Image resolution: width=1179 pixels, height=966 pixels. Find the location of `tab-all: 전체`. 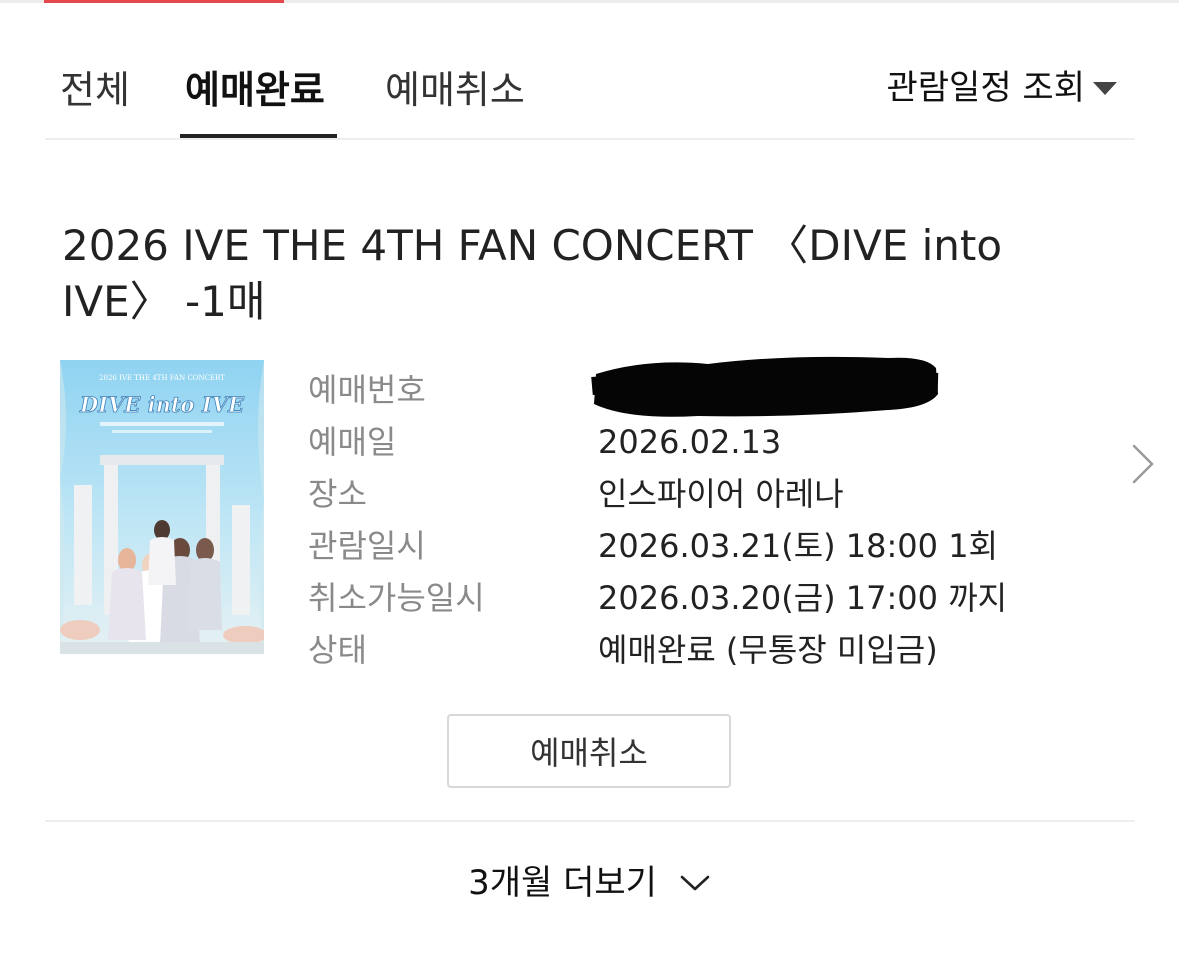

tab-all: 전체 is located at coordinates (95, 90).